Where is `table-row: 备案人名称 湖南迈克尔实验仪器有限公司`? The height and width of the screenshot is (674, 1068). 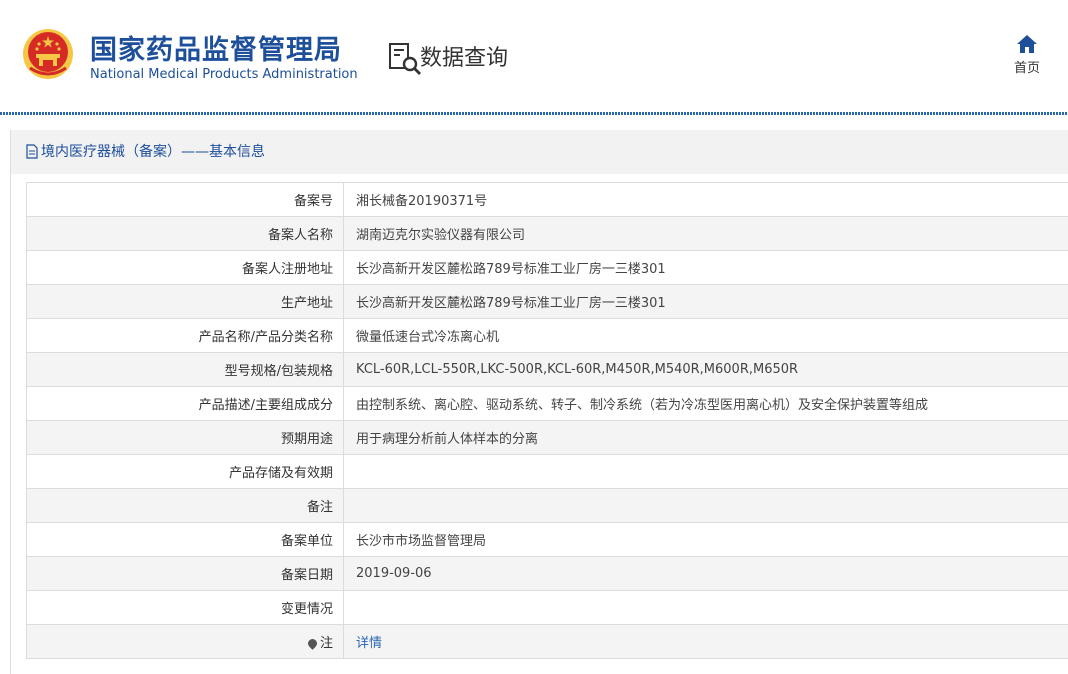
table-row: 备案人名称 湖南迈克尔实验仪器有限公司 is located at coordinates (547, 233).